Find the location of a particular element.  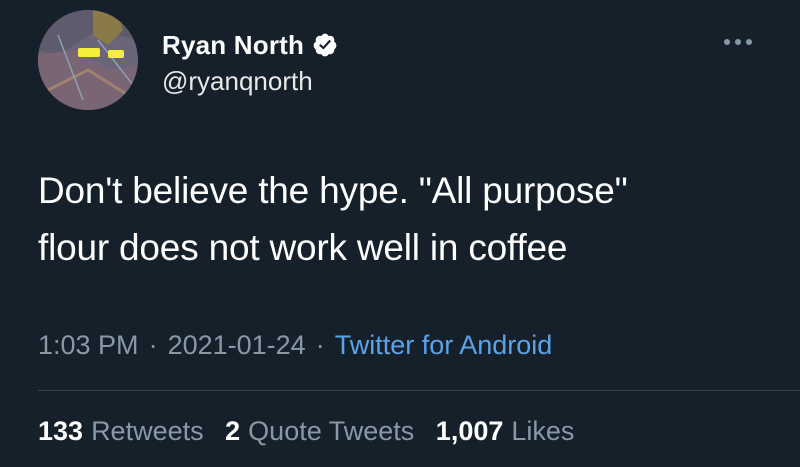

handle: @ryanqnorth is located at coordinates (250, 81).